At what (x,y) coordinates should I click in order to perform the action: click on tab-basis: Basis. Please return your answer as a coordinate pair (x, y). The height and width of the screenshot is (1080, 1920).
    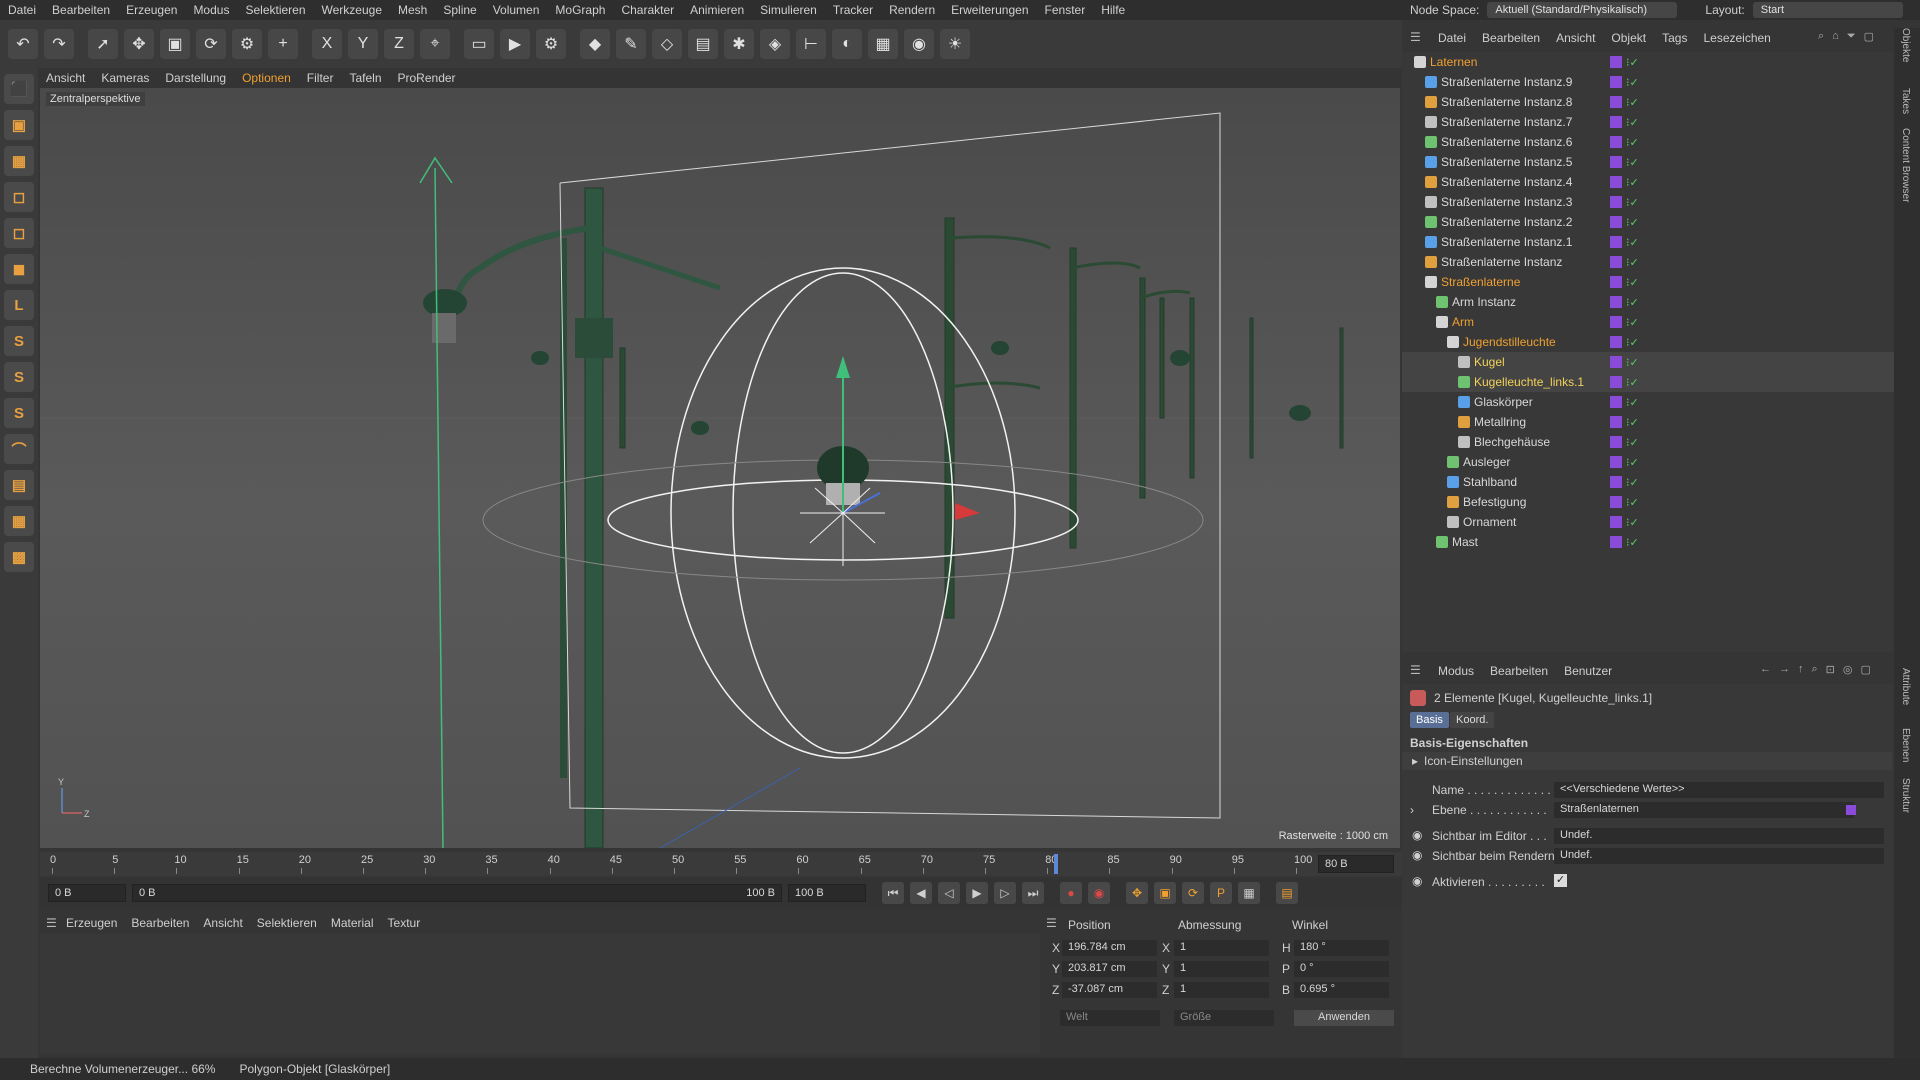
    Looking at the image, I should click on (1429, 720).